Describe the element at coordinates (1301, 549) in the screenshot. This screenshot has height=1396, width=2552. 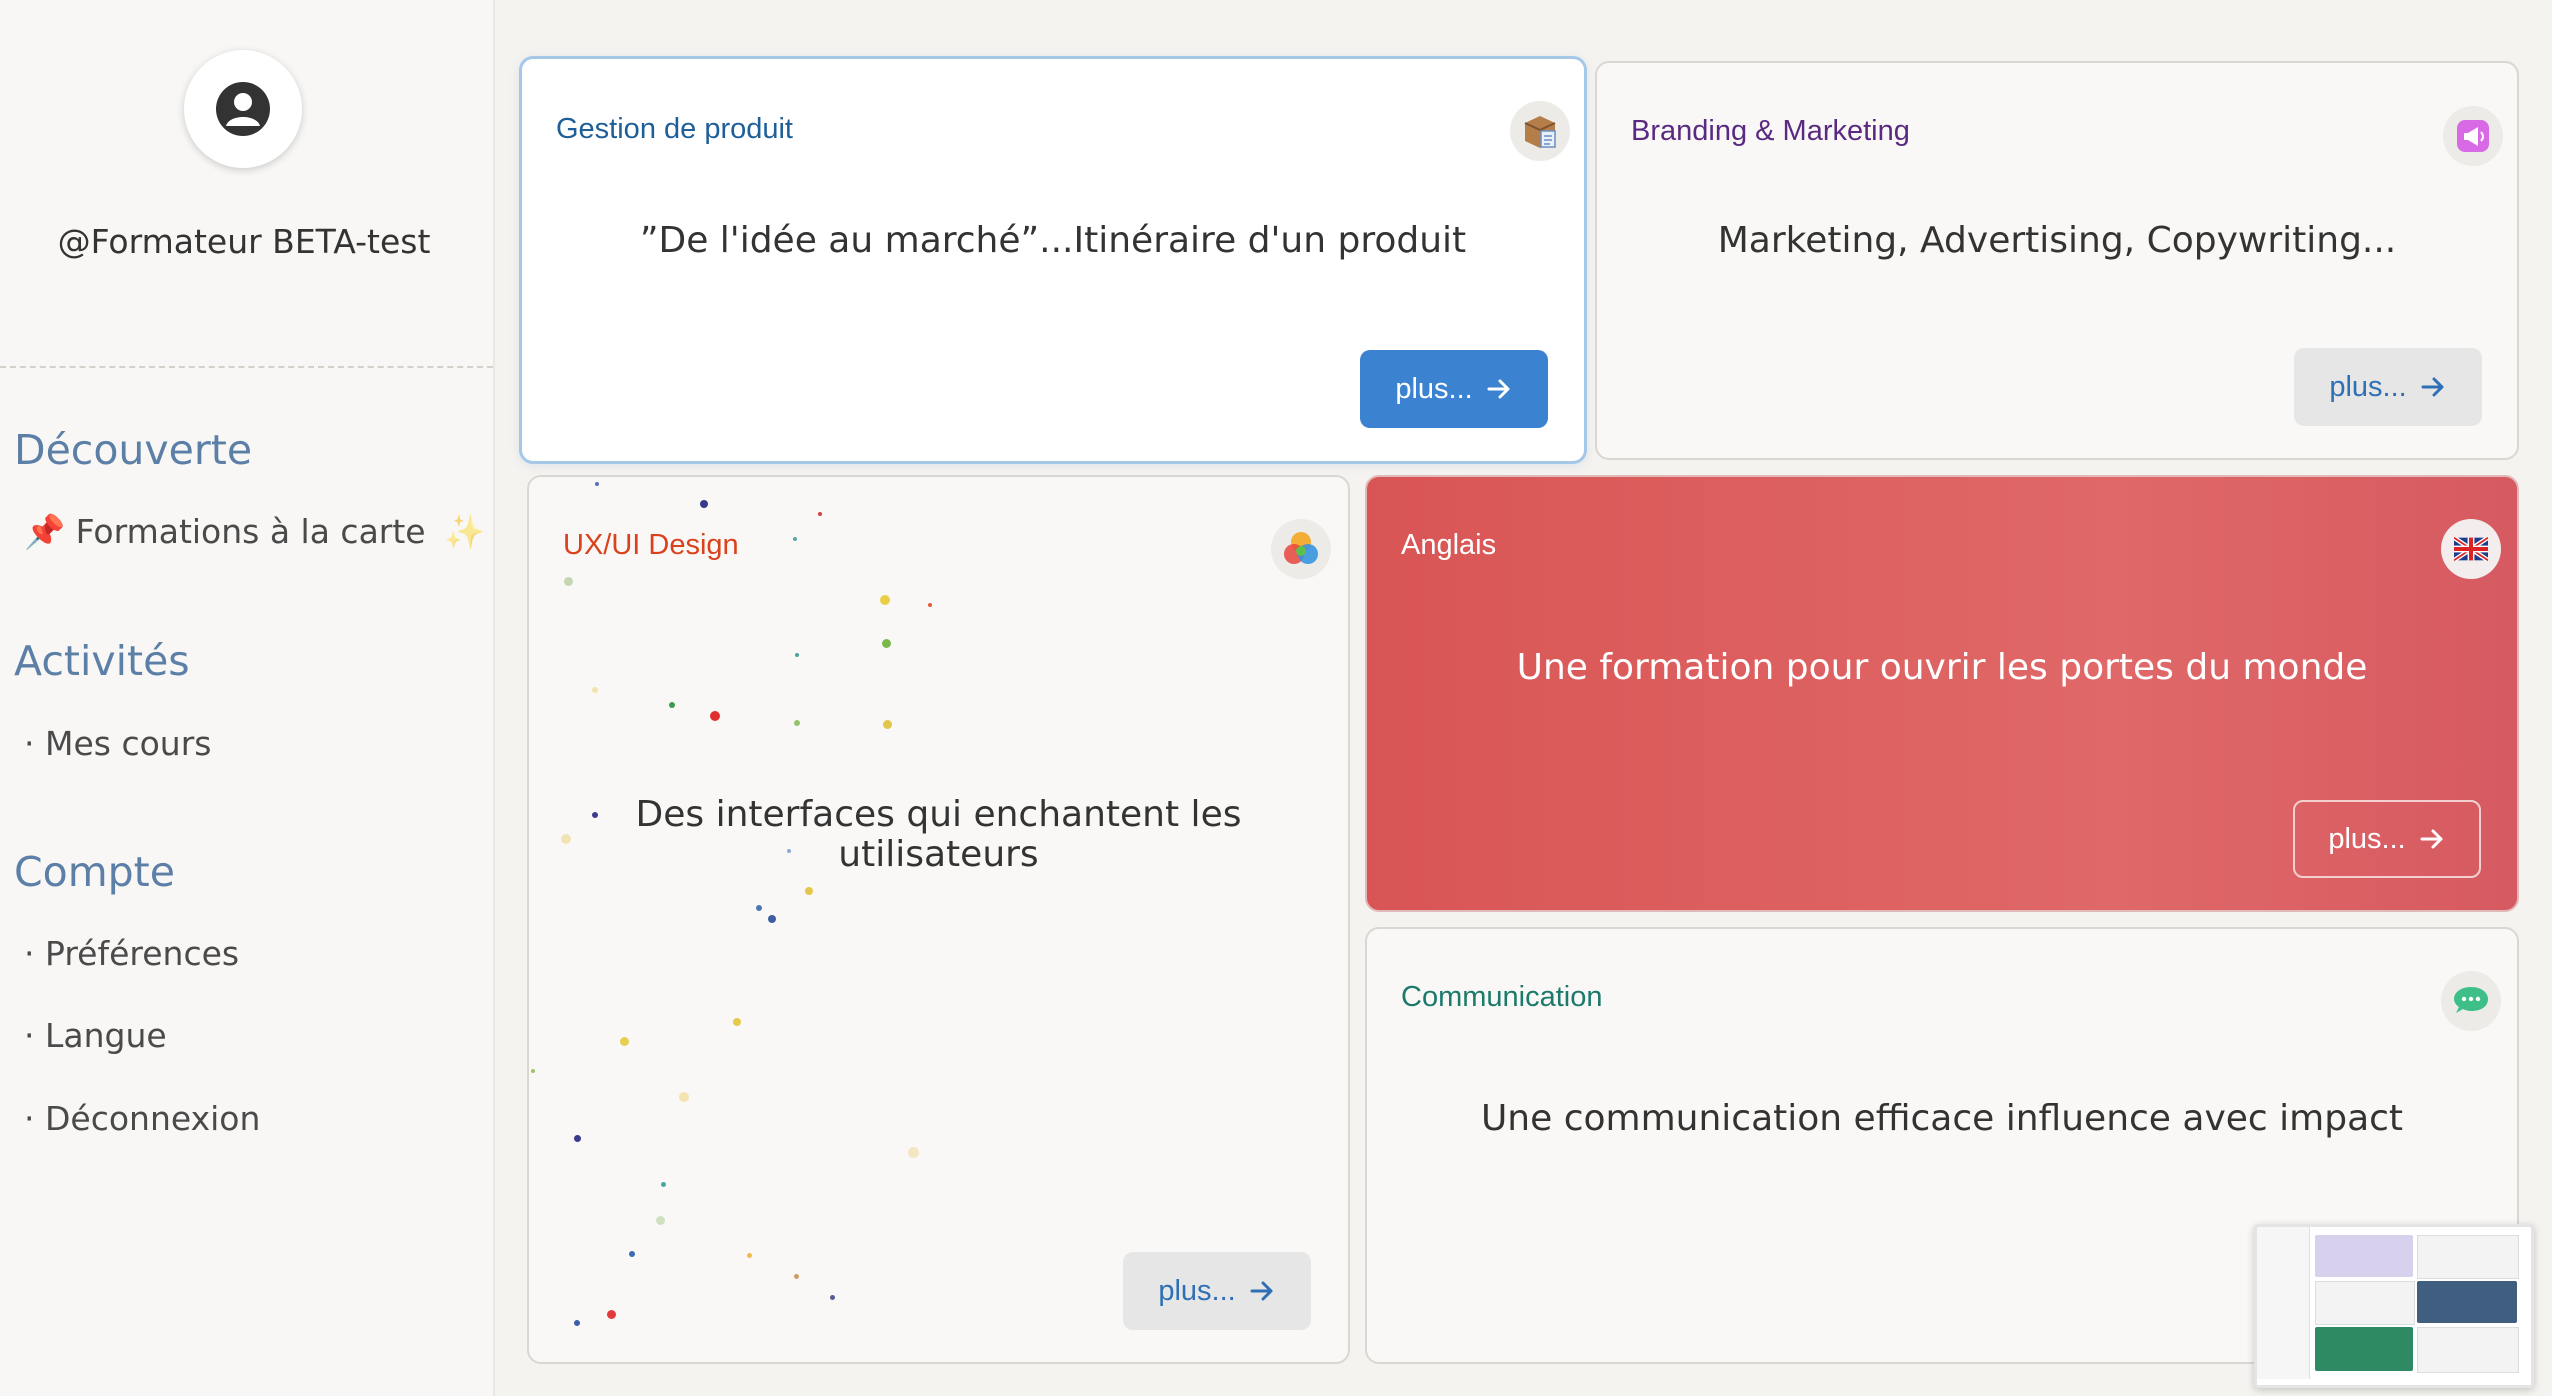
I see `color-circles-icon` at that location.